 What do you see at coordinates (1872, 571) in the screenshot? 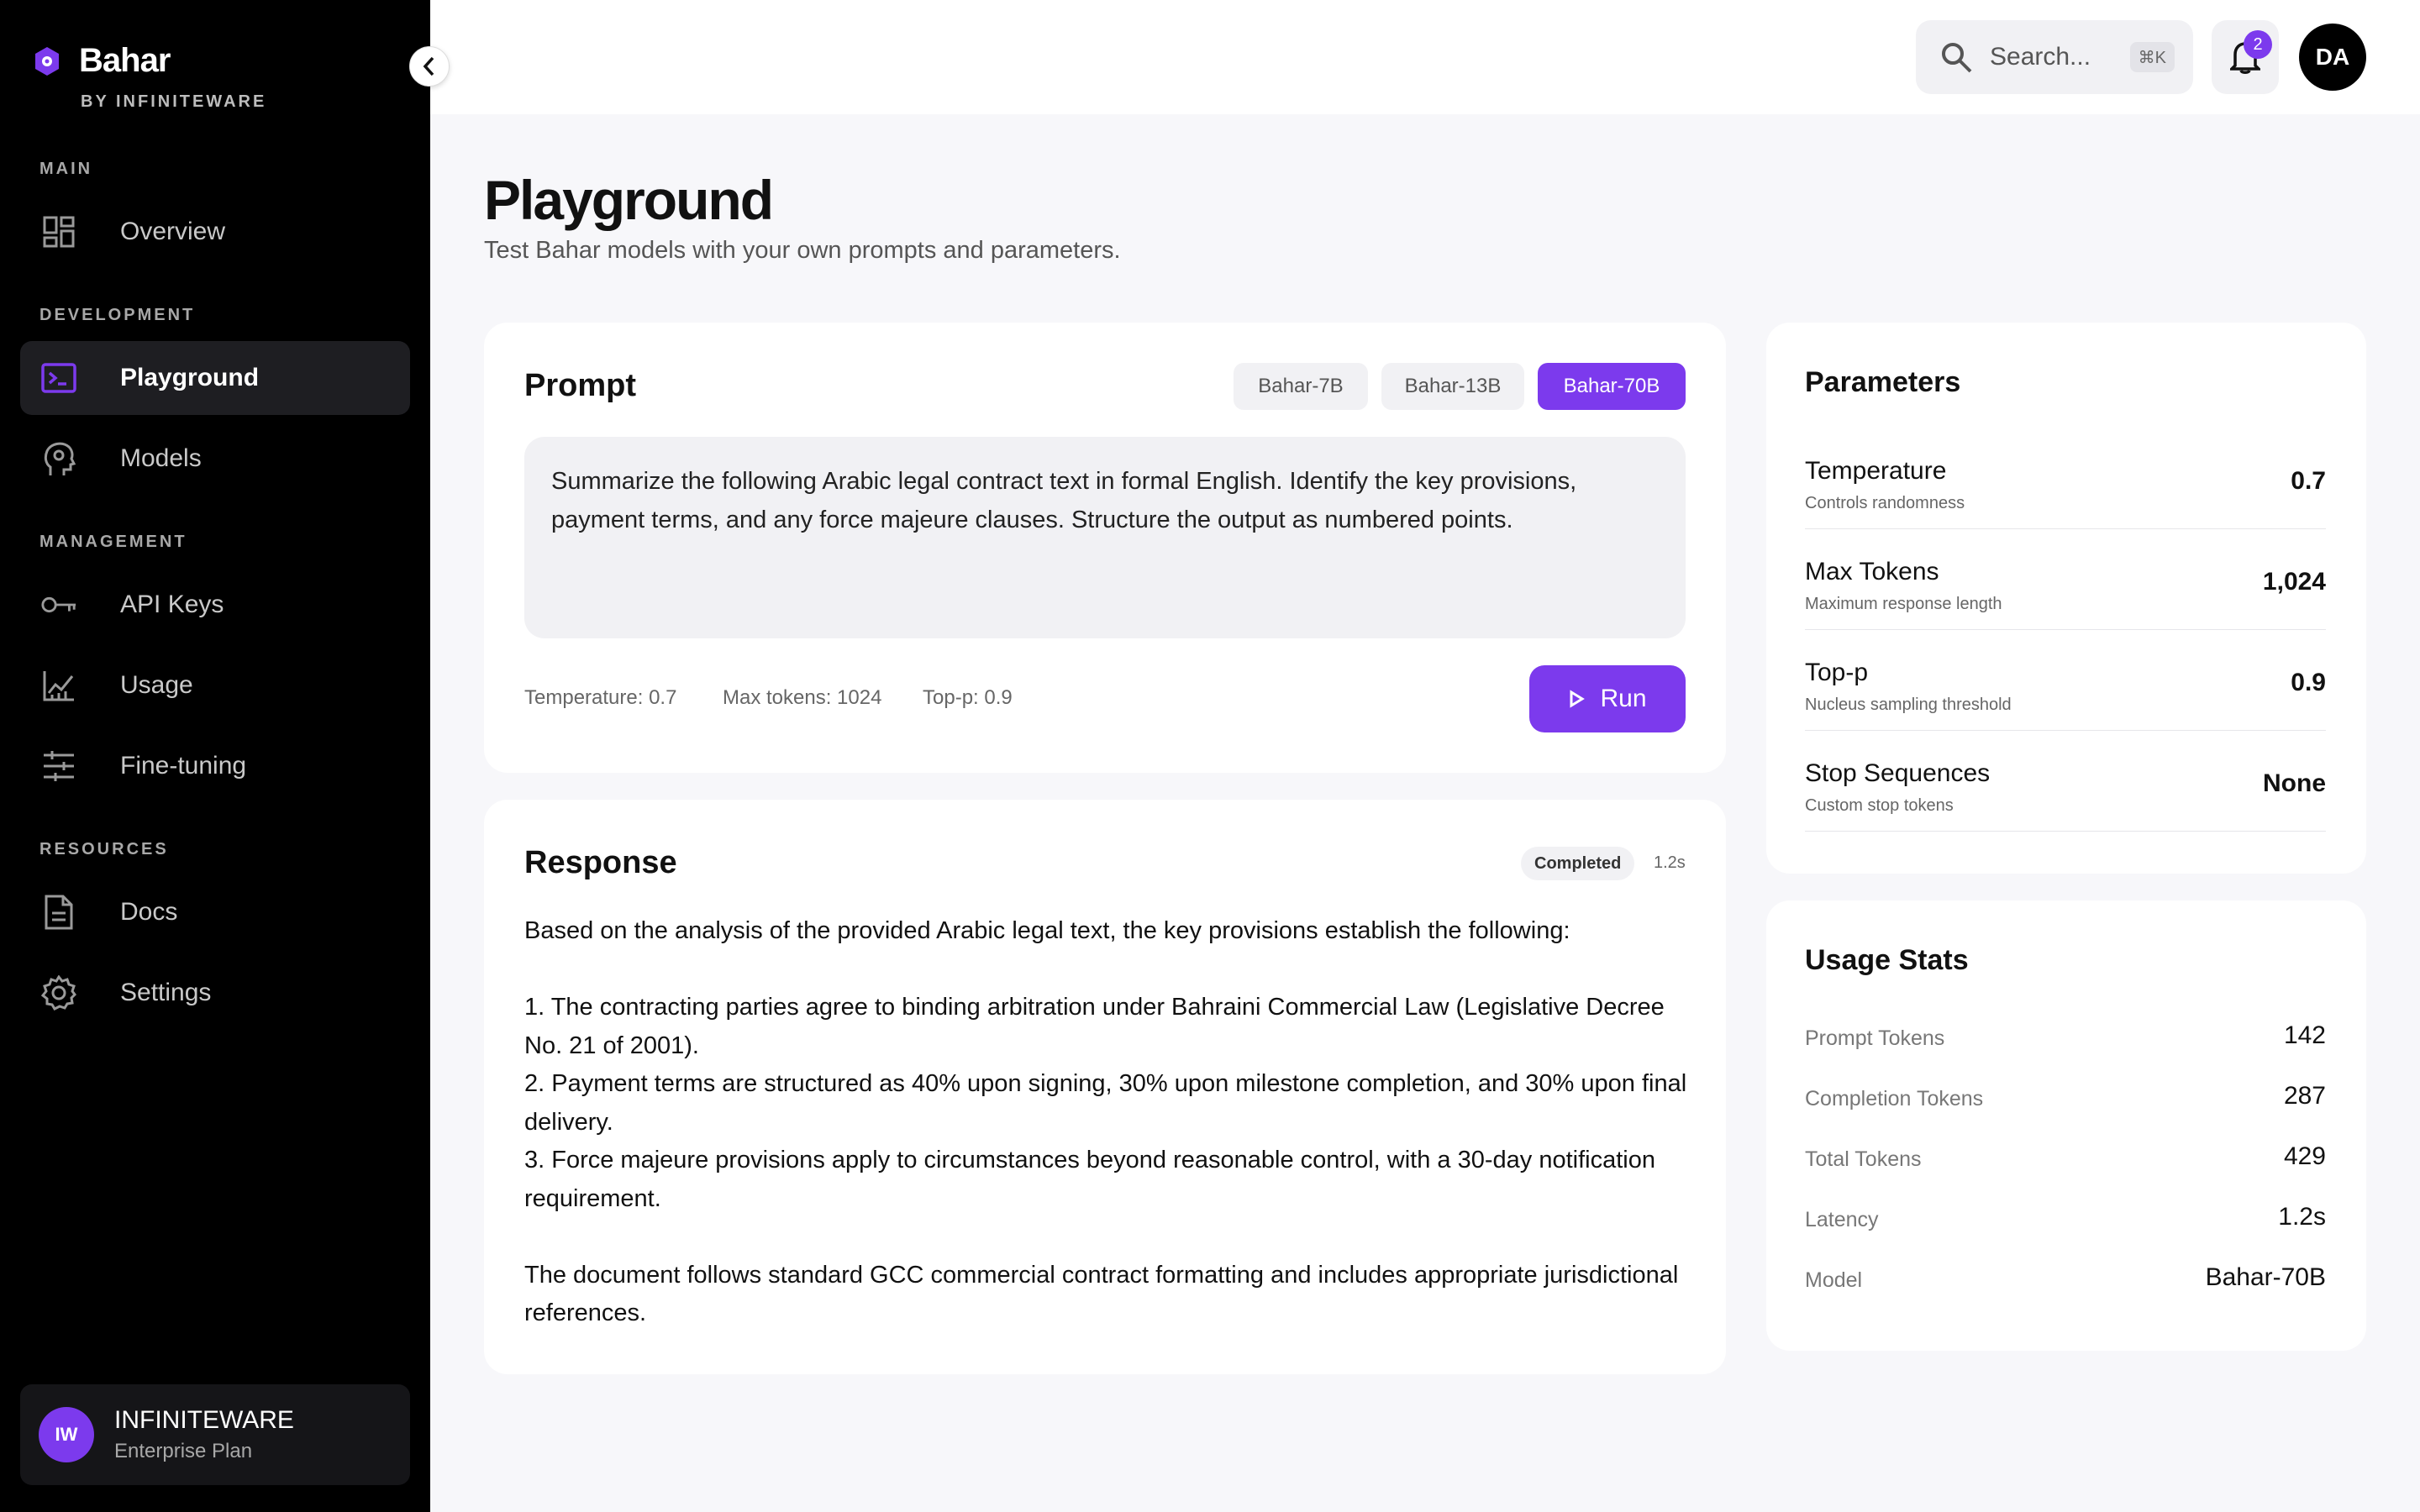
I see `param-name: Max Tokens` at bounding box center [1872, 571].